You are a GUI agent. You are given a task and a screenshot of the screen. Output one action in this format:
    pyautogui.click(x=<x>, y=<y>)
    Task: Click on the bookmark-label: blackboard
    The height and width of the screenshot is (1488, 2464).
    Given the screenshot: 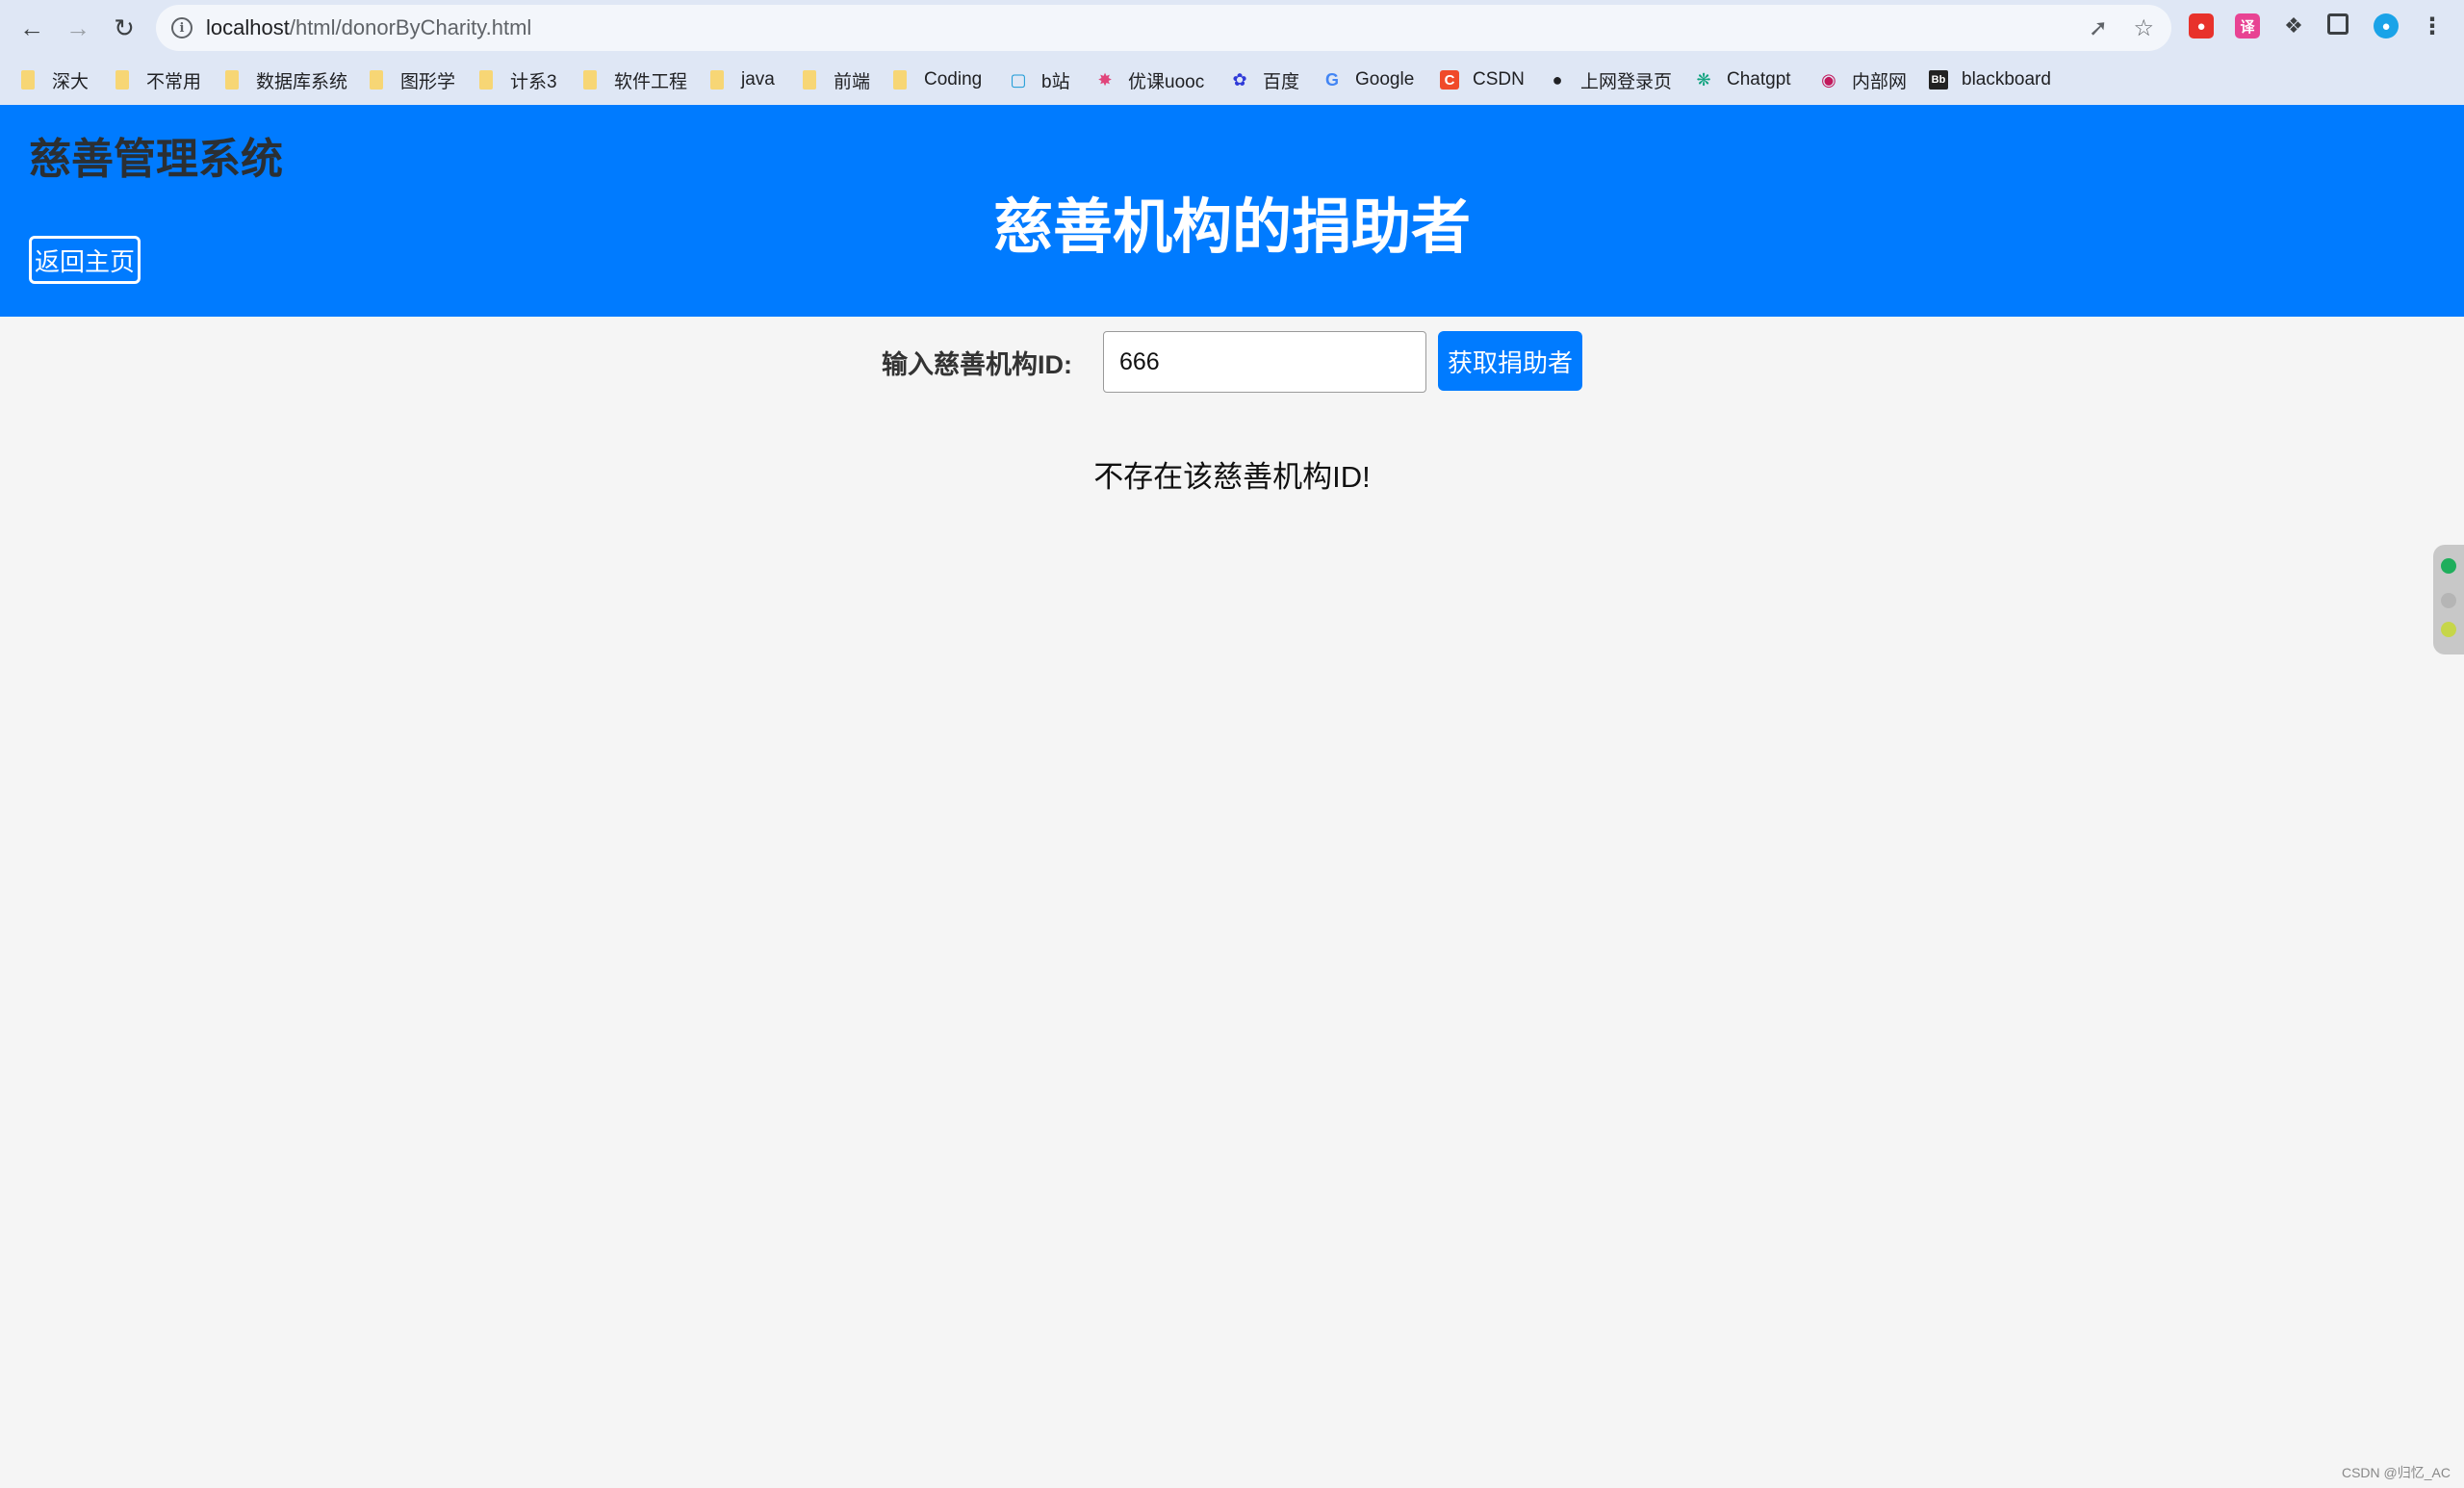 What is the action you would take?
    pyautogui.click(x=2006, y=80)
    